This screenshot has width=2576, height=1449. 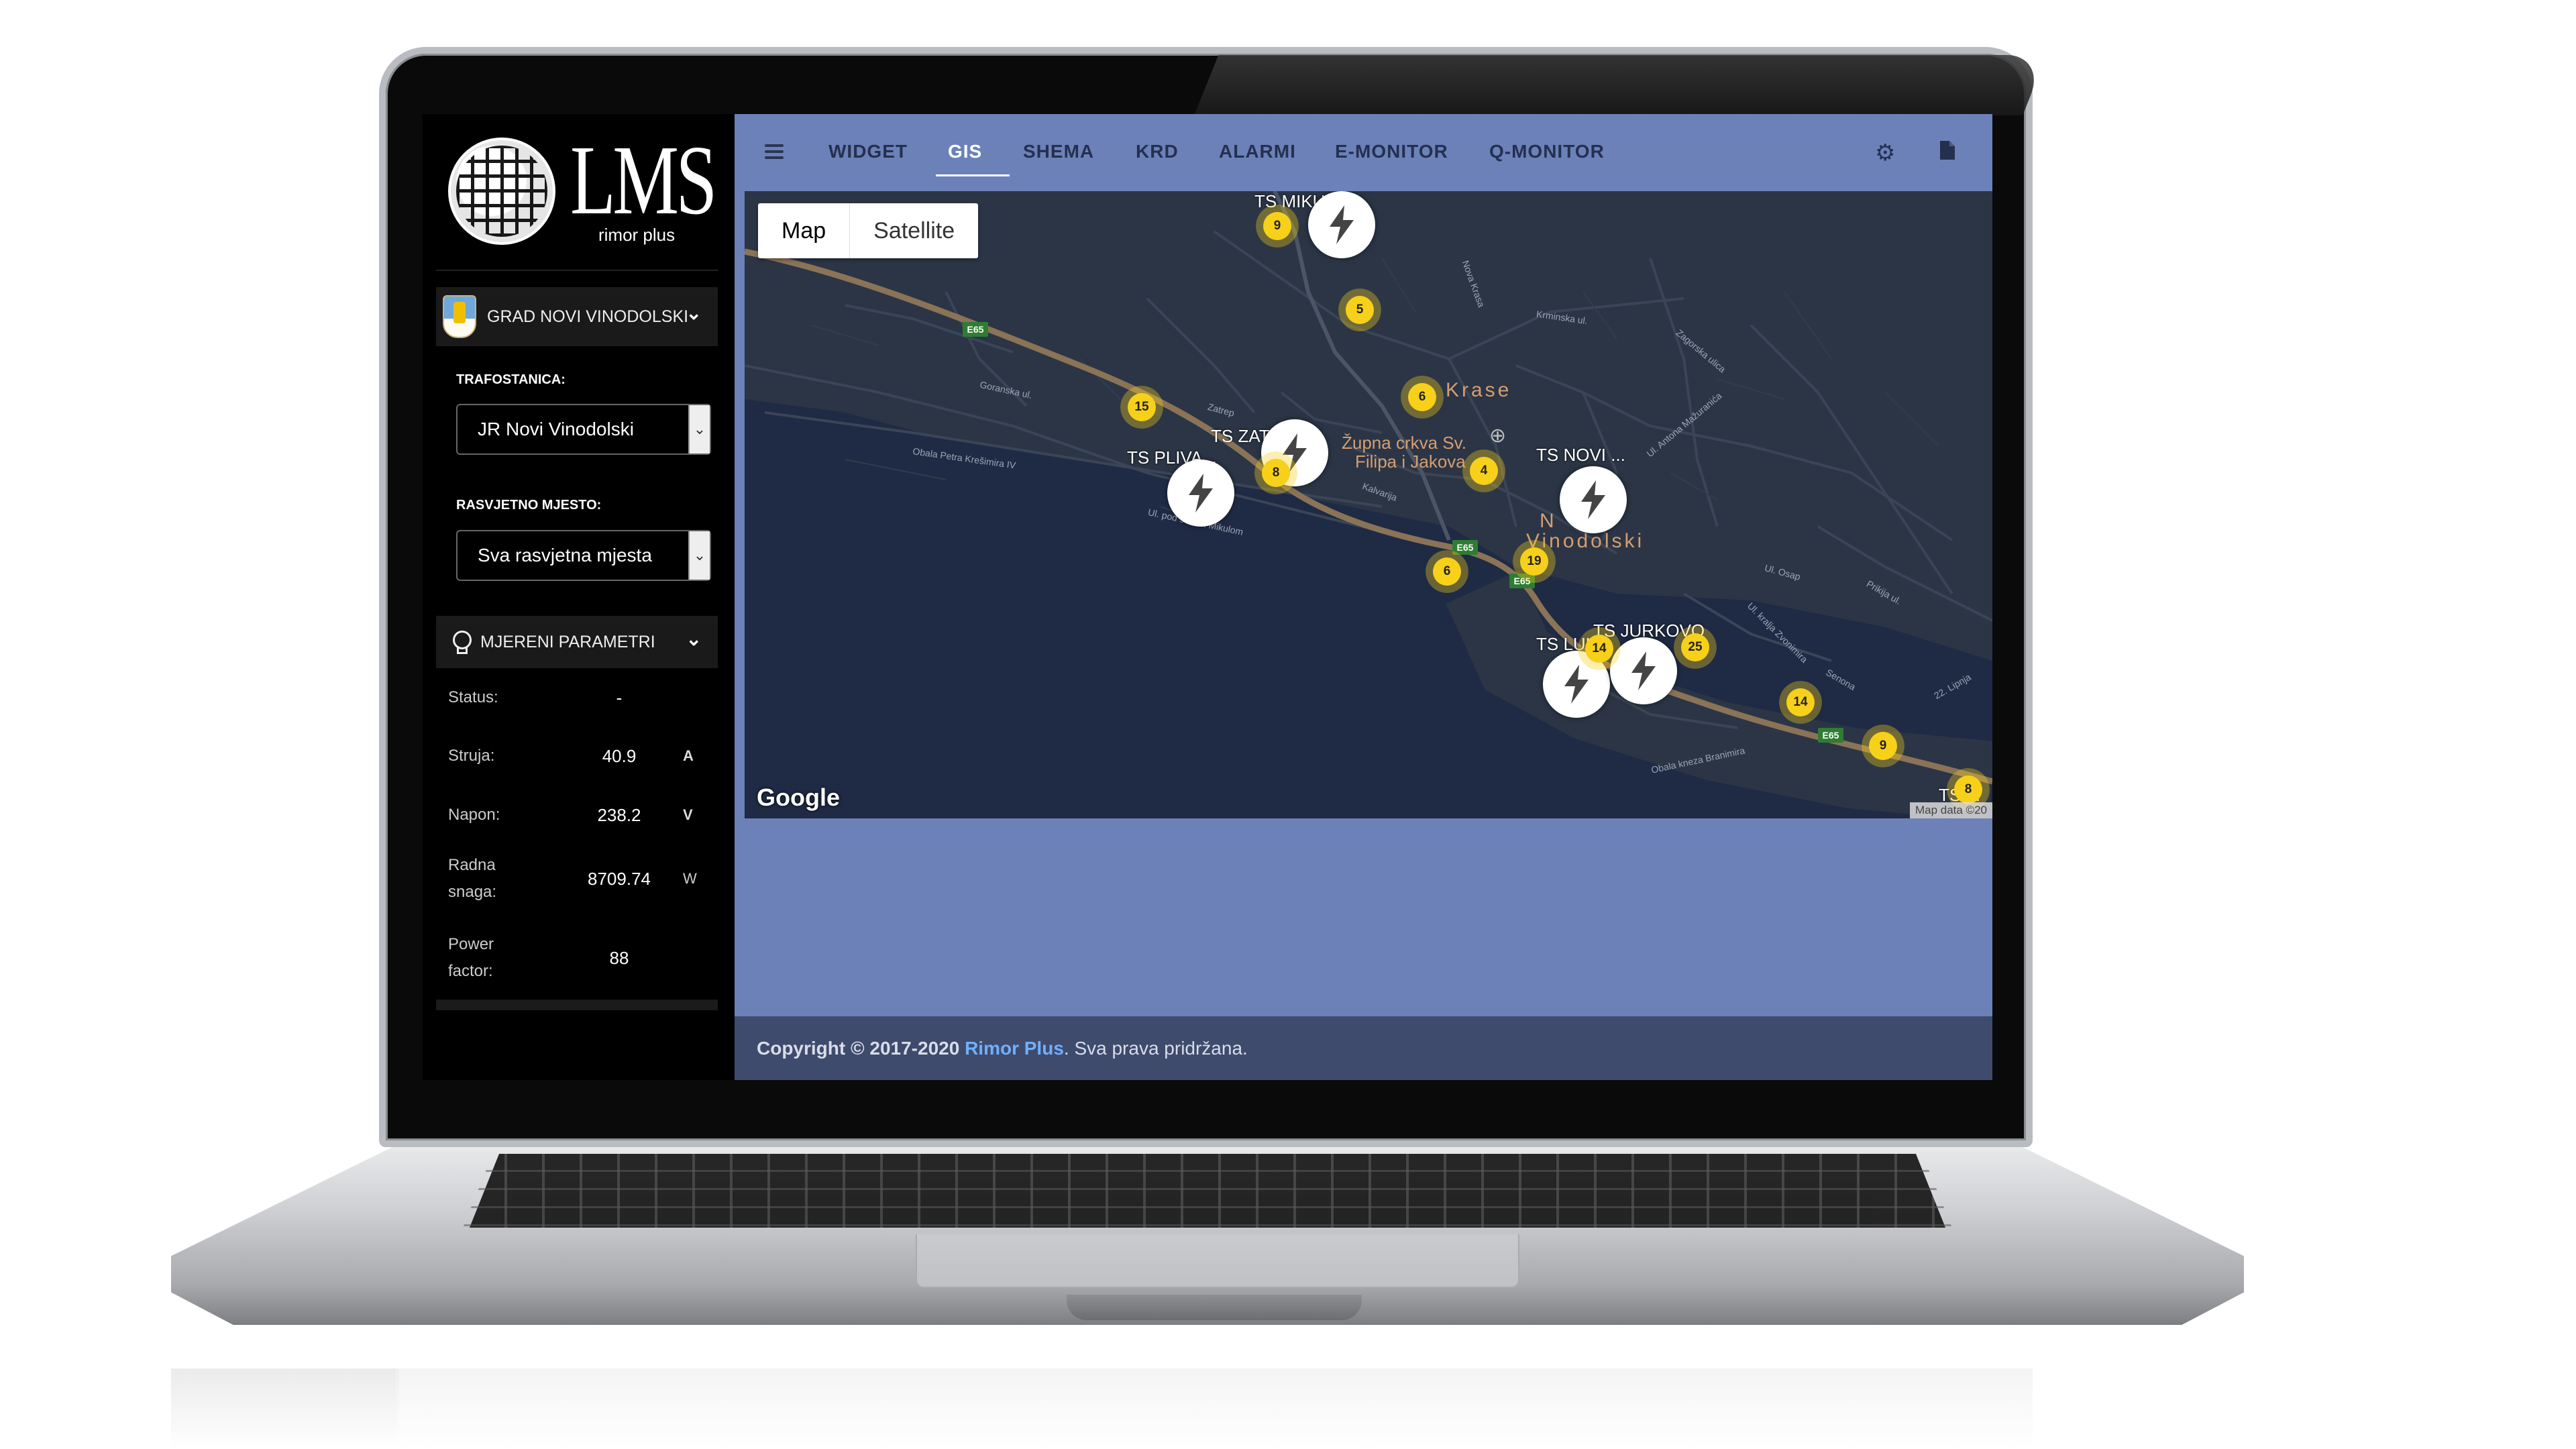 I want to click on param-name: Radna snaga:, so click(x=472, y=878).